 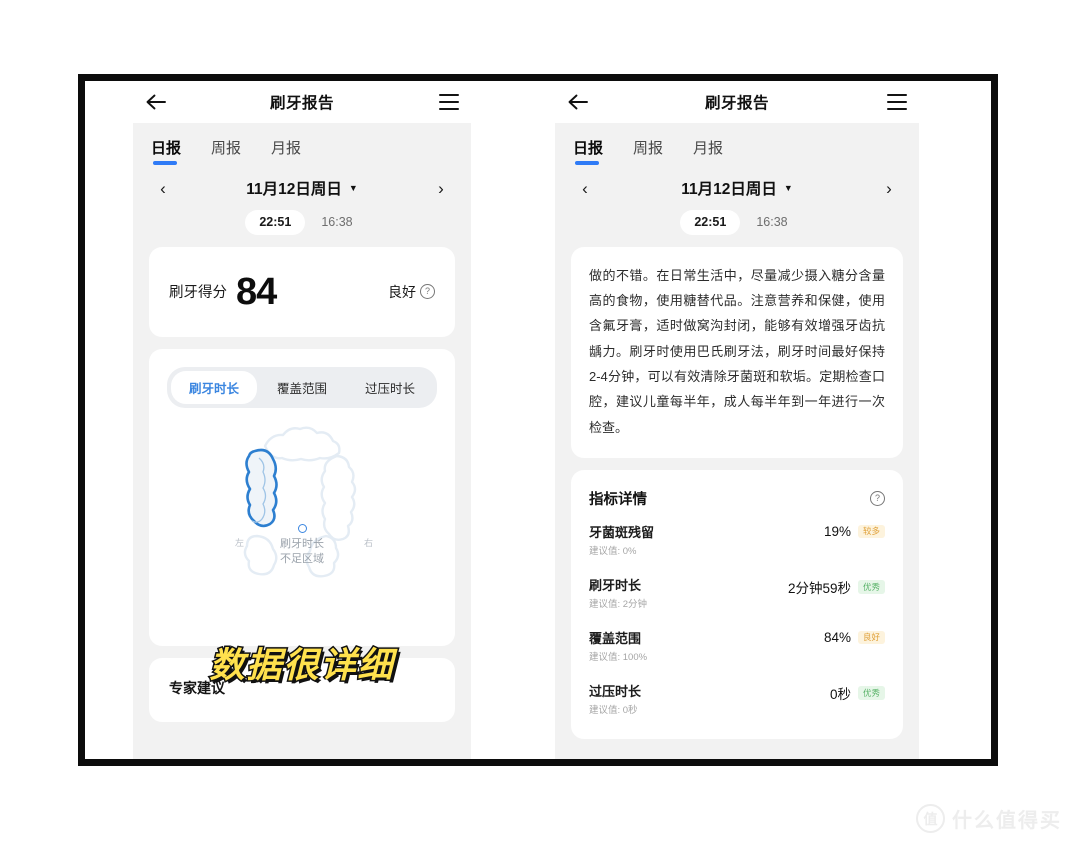 What do you see at coordinates (737, 645) in the screenshot?
I see `metric-row: 覆盖范围 建议值: 100% 84% 良好` at bounding box center [737, 645].